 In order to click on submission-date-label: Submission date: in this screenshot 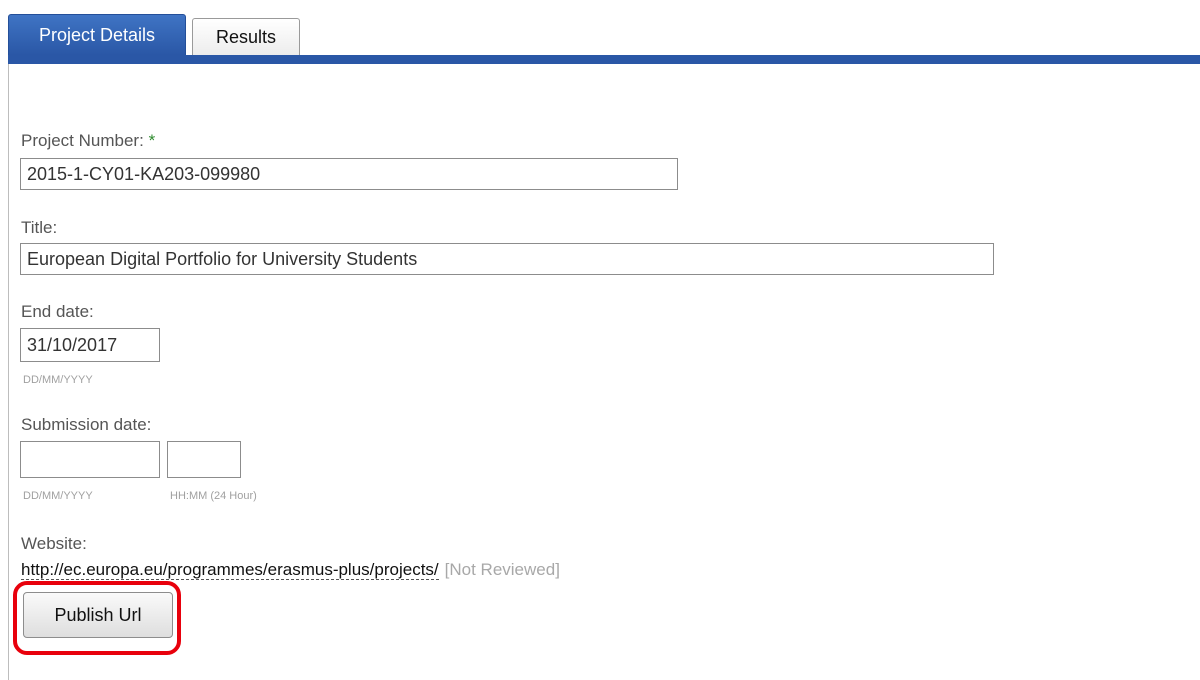, I will do `click(86, 424)`.